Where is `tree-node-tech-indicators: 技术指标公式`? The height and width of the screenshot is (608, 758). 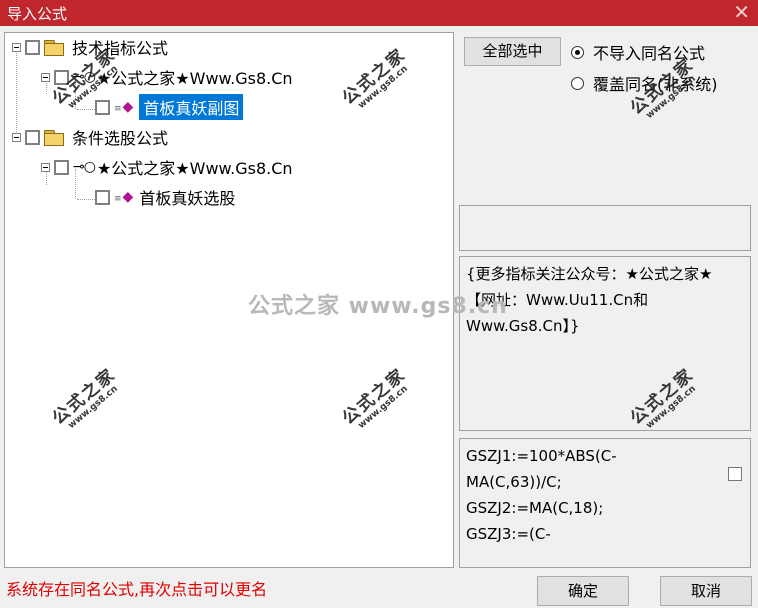 tree-node-tech-indicators: 技术指标公式 is located at coordinates (90, 47).